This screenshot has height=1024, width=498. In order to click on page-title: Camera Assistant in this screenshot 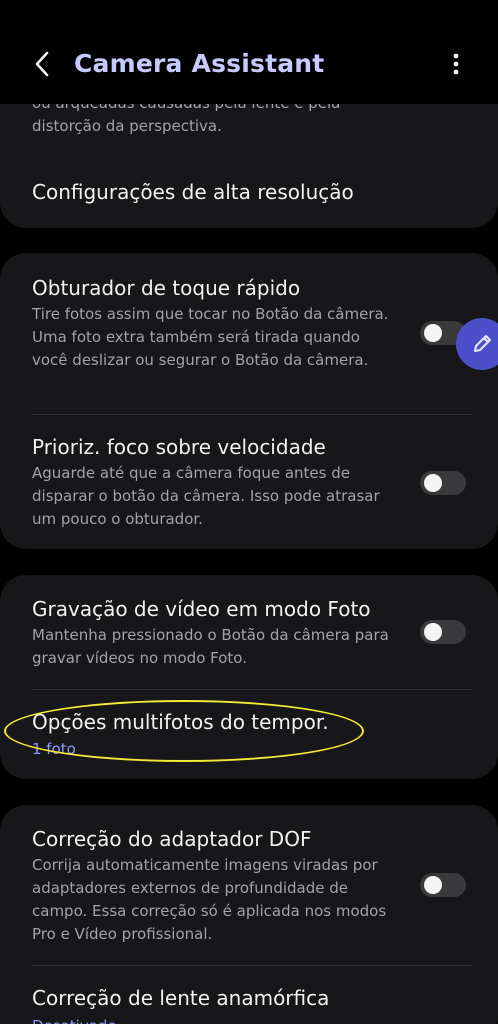, I will do `click(199, 63)`.